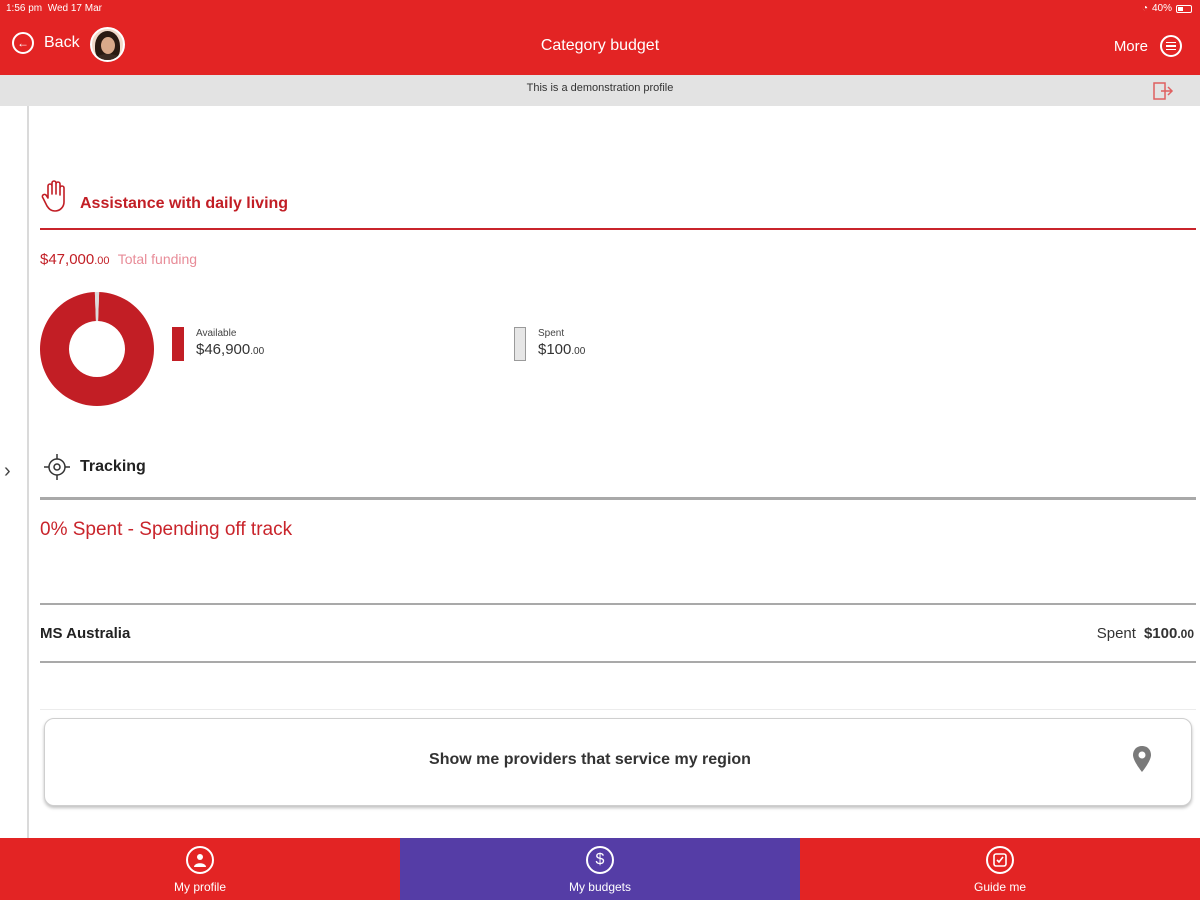  What do you see at coordinates (1163, 91) in the screenshot?
I see `exit-icon` at bounding box center [1163, 91].